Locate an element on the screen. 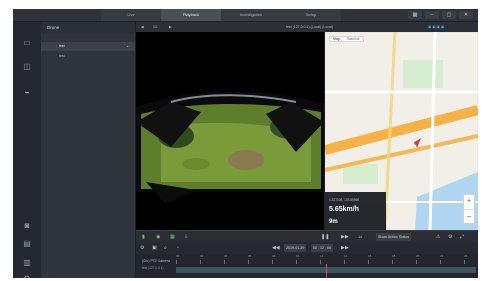 This screenshot has height=281, width=482. tab-investigation: Investigation is located at coordinates (251, 15).